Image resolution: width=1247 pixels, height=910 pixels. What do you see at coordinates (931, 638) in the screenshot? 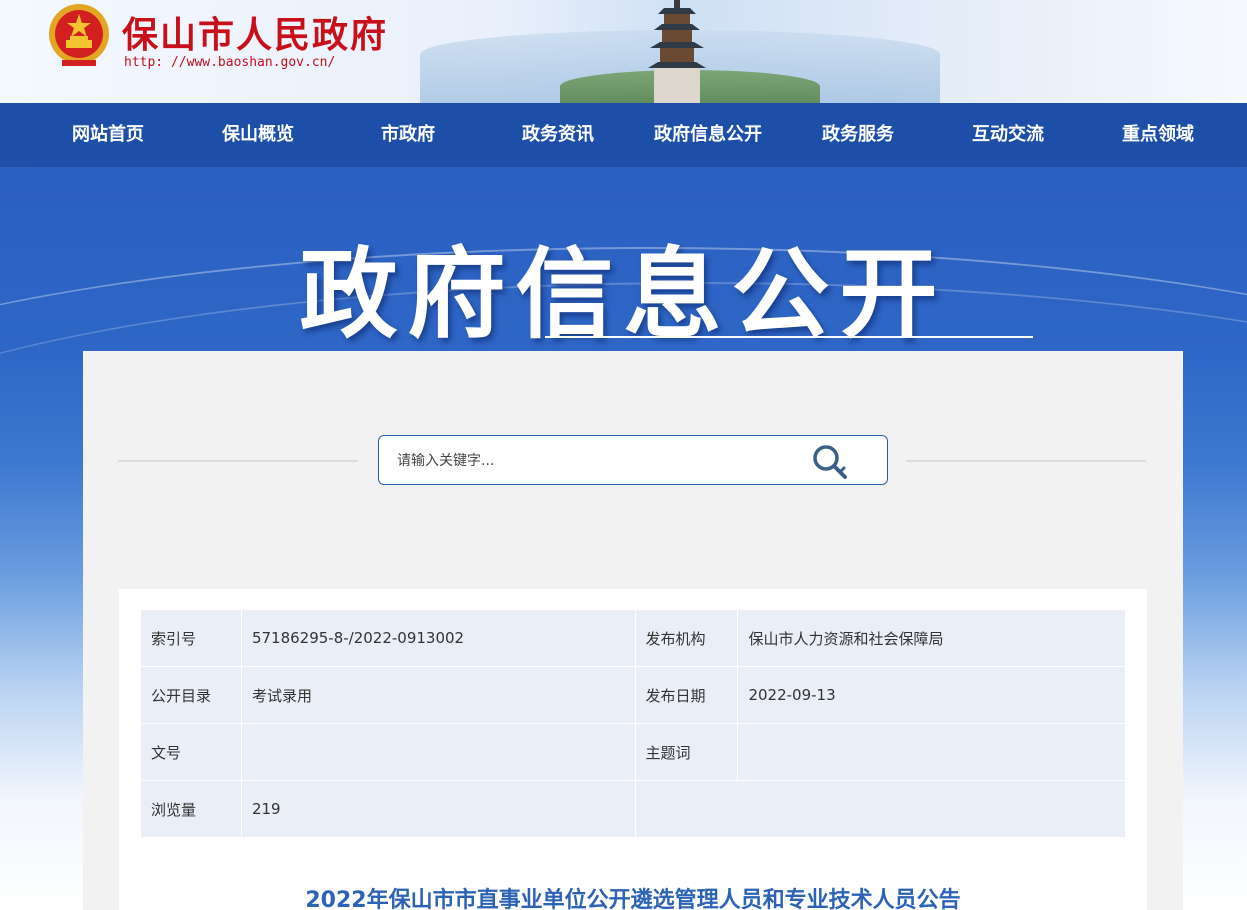
I see `meta-value: 保山市人力资源和社会保障局` at bounding box center [931, 638].